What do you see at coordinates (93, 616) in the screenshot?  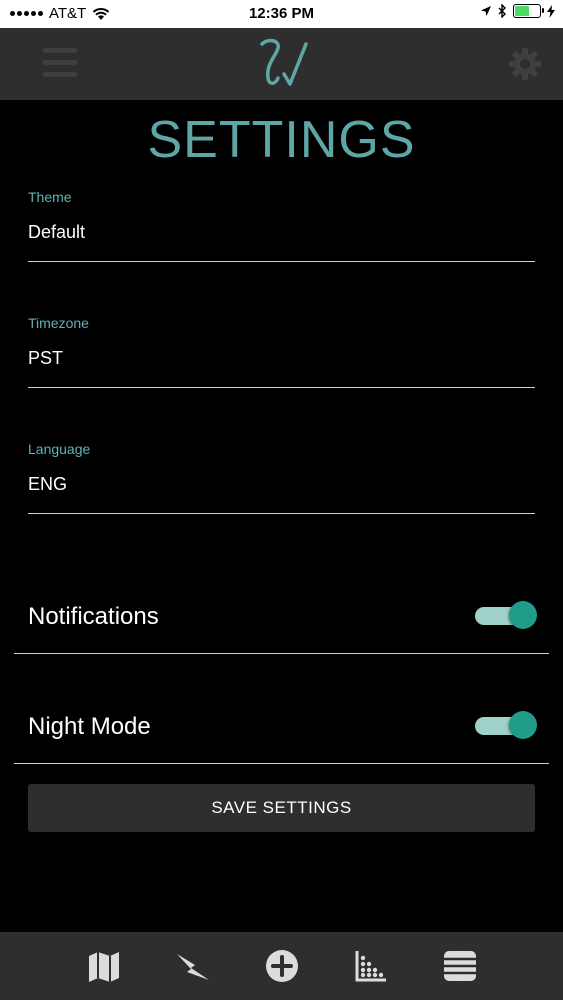 I see `notifications-label: Notifications` at bounding box center [93, 616].